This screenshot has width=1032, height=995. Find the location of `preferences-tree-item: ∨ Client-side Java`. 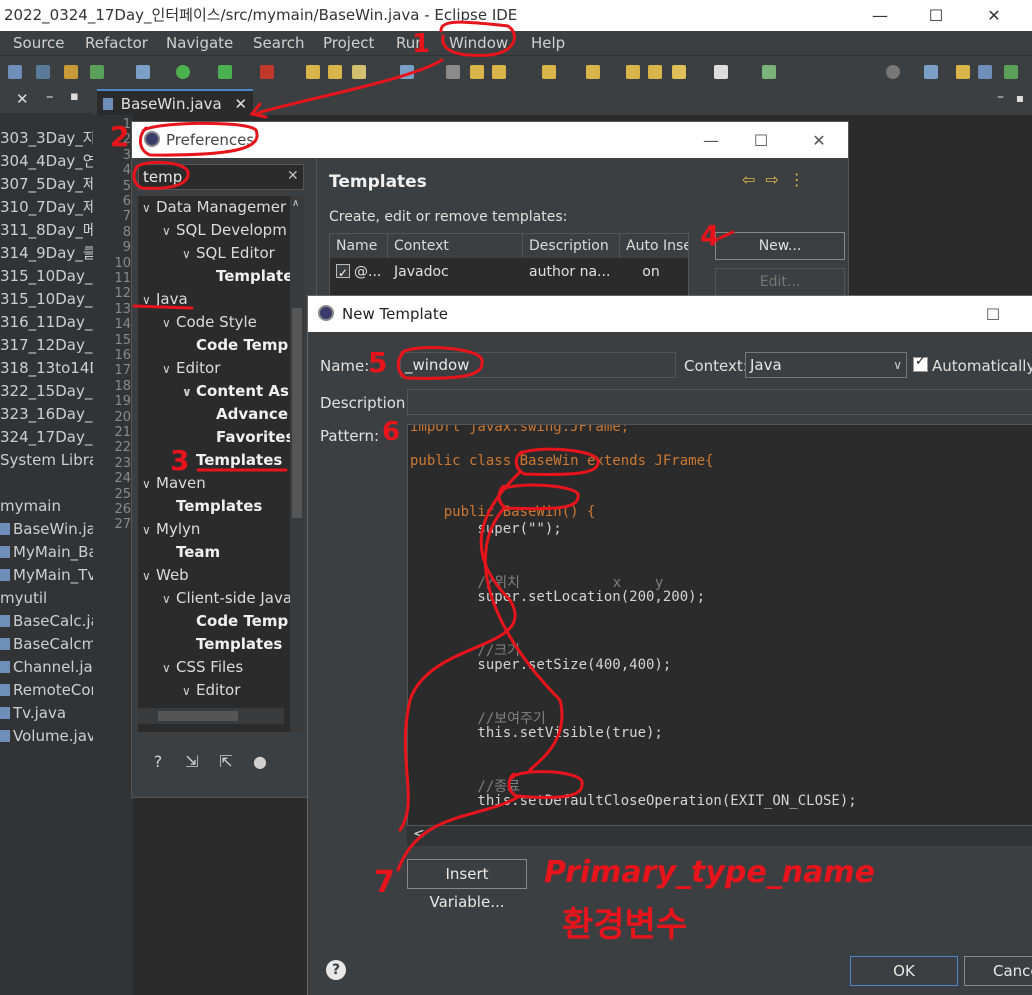

preferences-tree-item: ∨ Client-side Java is located at coordinates (227, 598).